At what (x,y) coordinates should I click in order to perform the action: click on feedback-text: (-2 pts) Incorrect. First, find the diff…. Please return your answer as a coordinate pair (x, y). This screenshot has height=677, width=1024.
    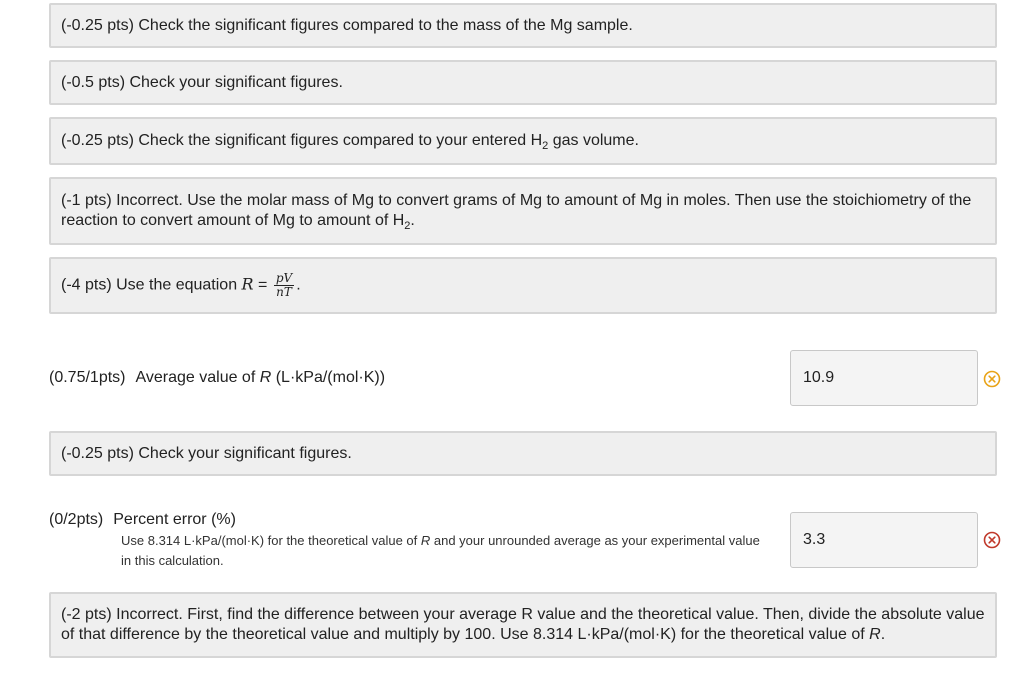
    Looking at the image, I should click on (523, 624).